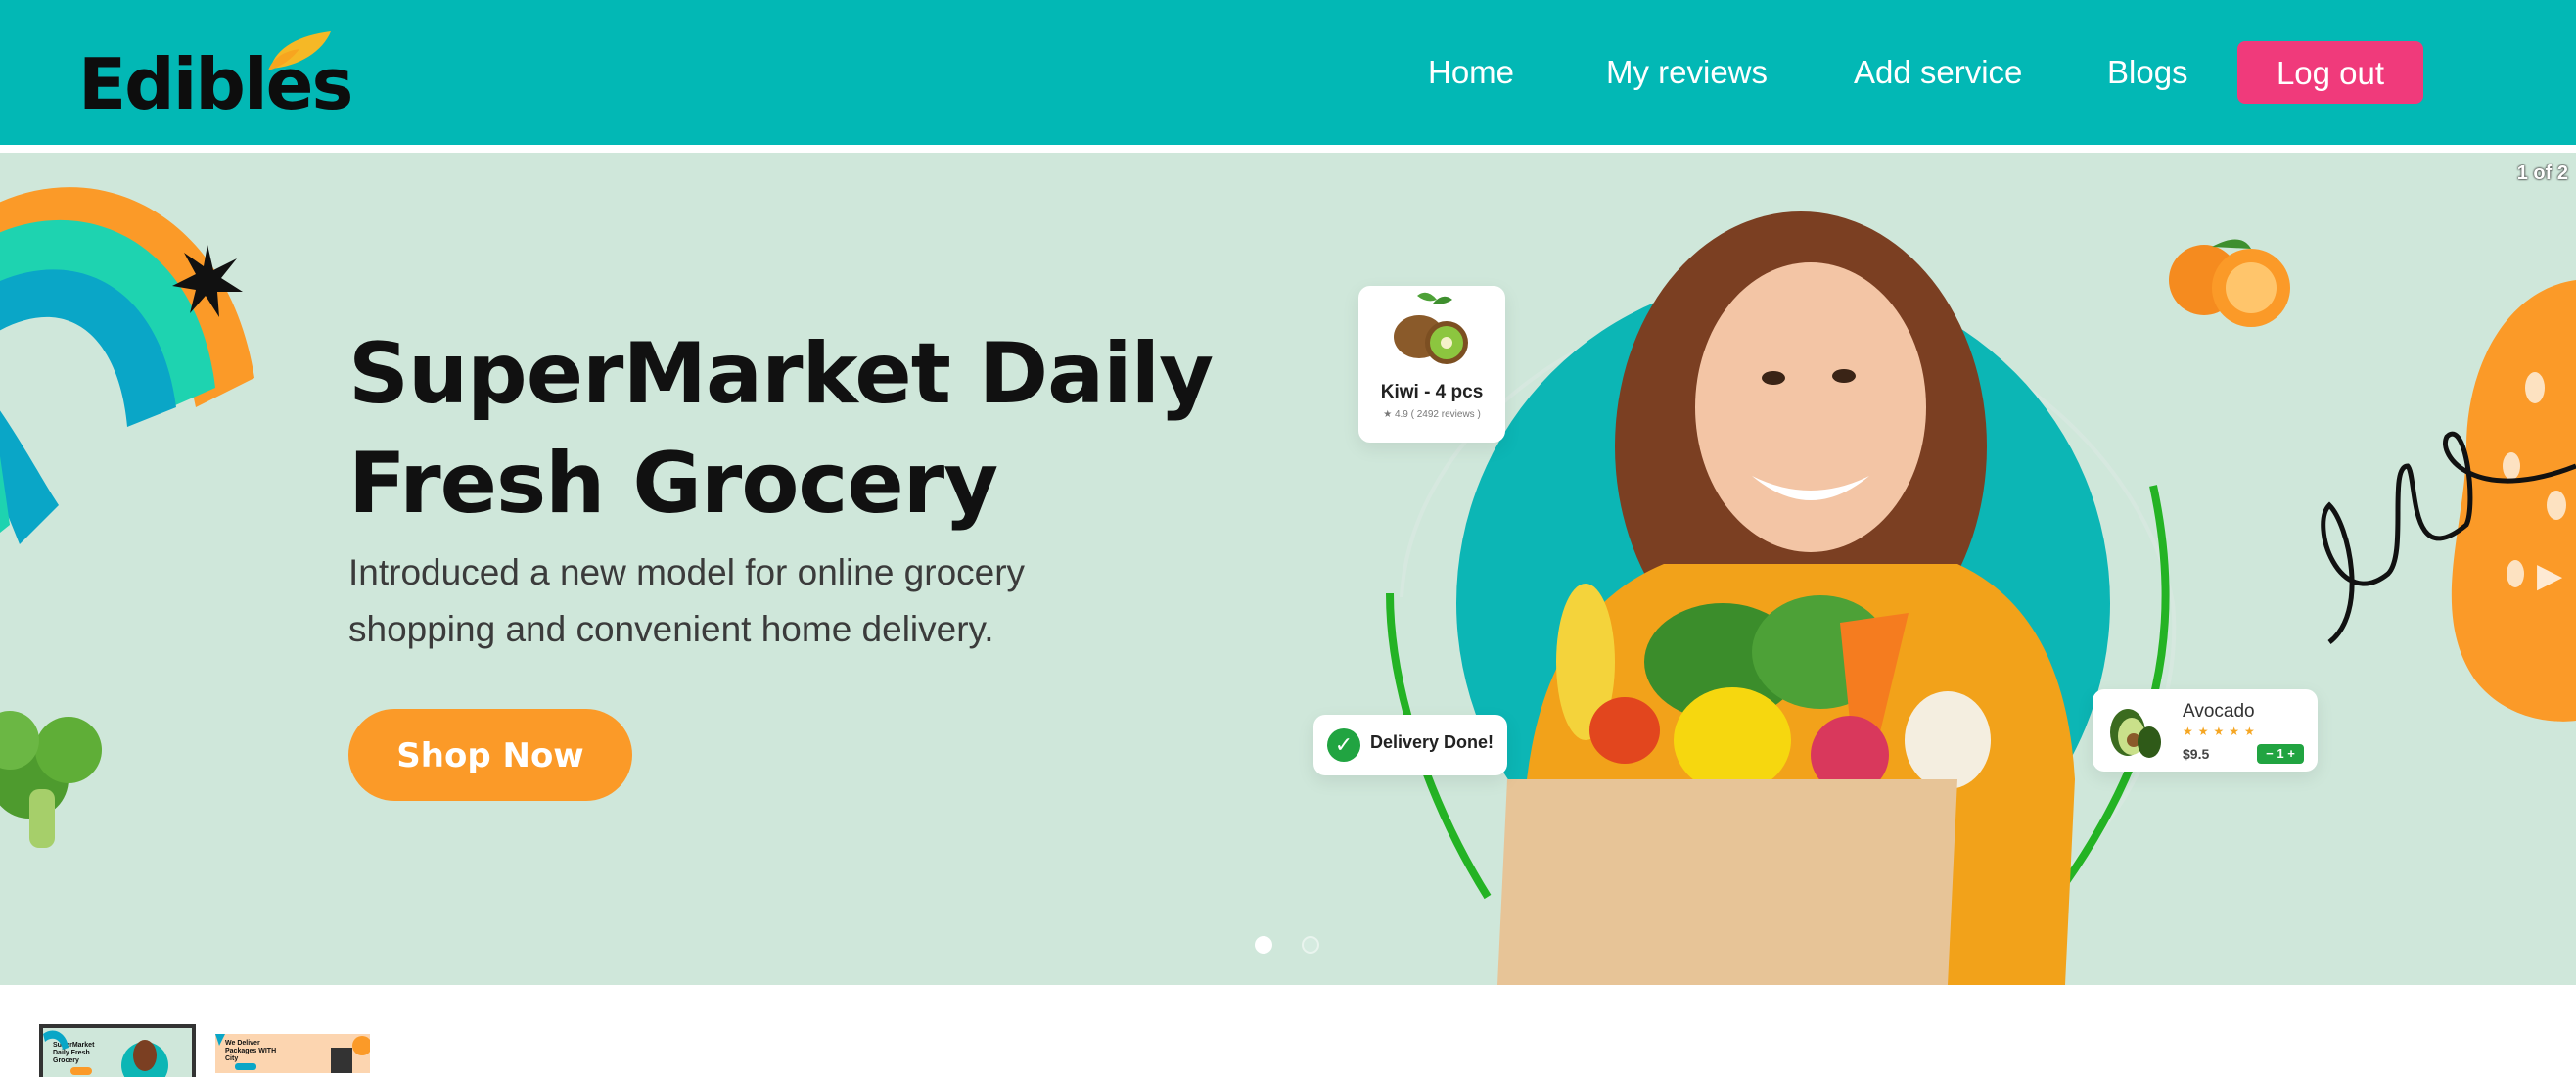  What do you see at coordinates (781, 374) in the screenshot?
I see `hero-headline-line1: SuperMarket Daily` at bounding box center [781, 374].